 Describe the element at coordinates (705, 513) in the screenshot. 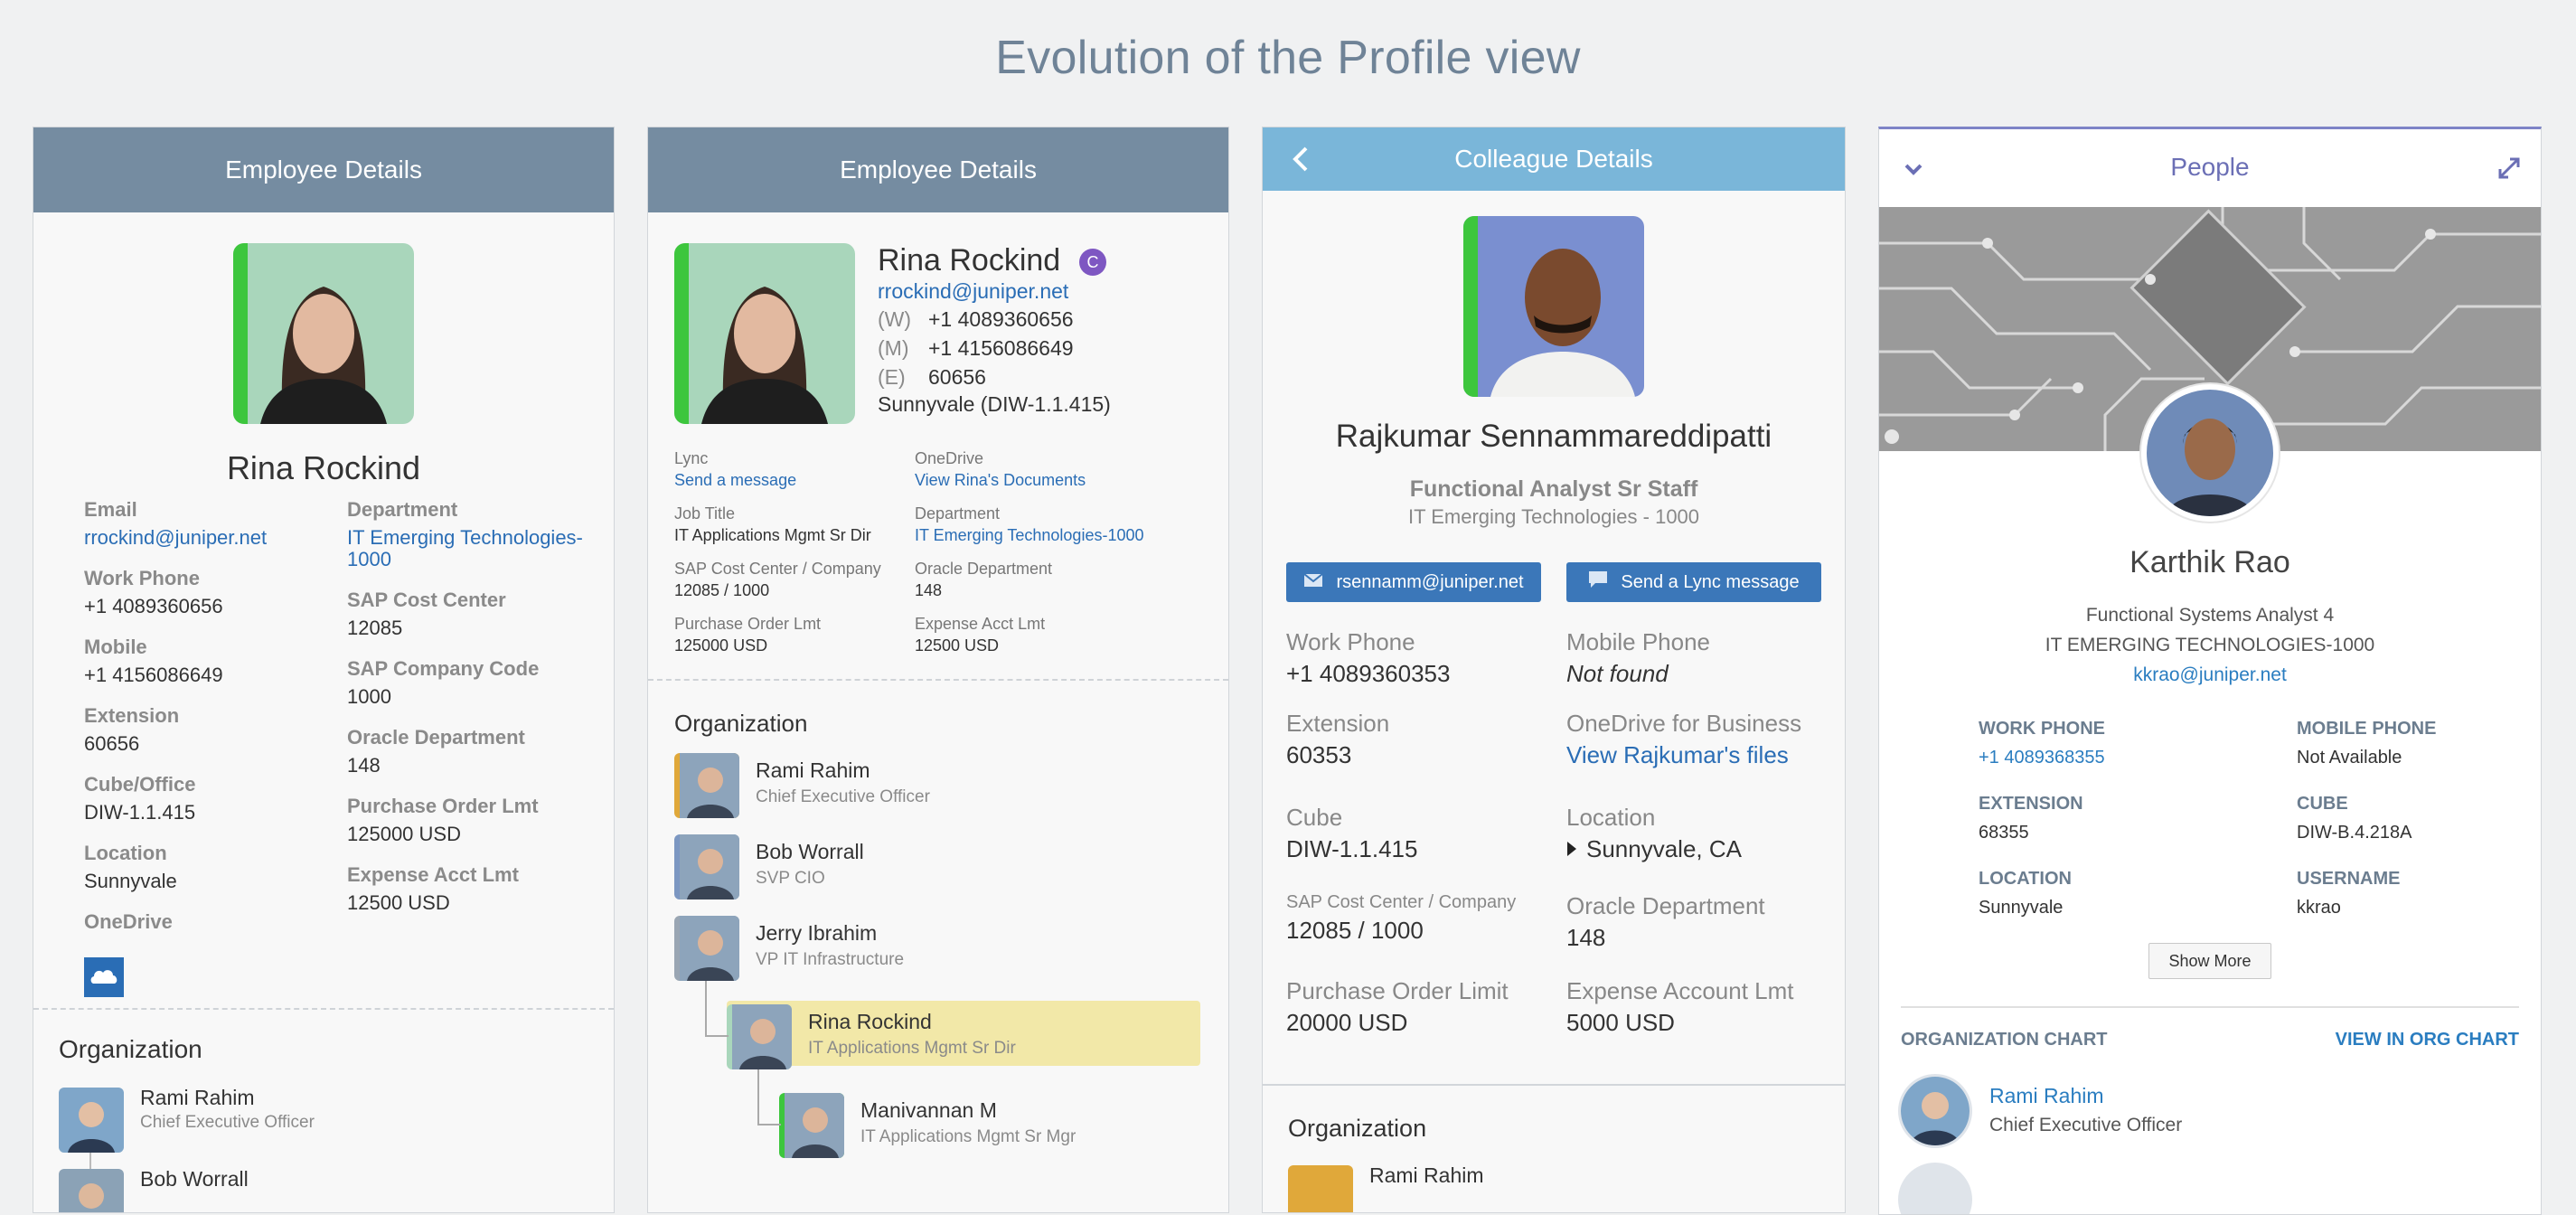

I see `detail-label: Job Title` at that location.